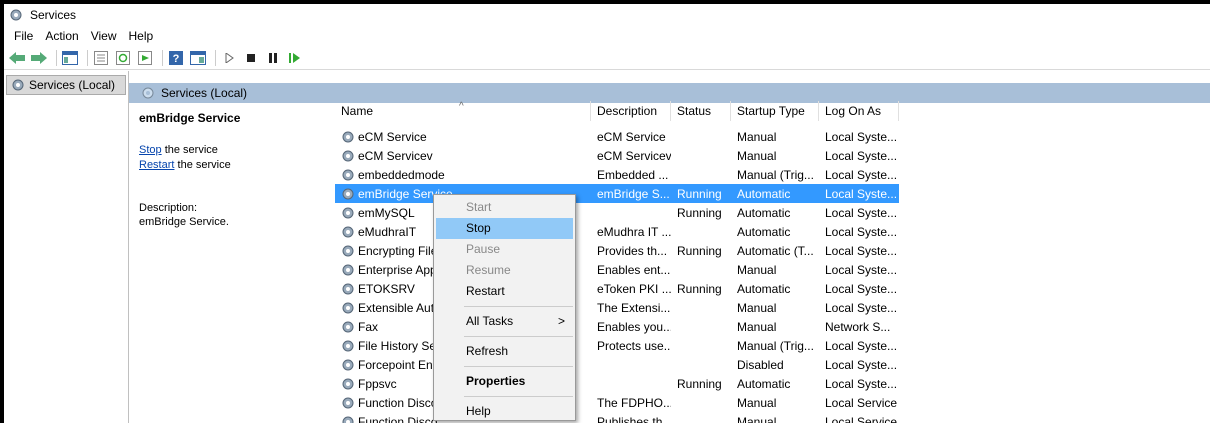 The width and height of the screenshot is (1210, 423). What do you see at coordinates (176, 58) in the screenshot?
I see `help-button: ?` at bounding box center [176, 58].